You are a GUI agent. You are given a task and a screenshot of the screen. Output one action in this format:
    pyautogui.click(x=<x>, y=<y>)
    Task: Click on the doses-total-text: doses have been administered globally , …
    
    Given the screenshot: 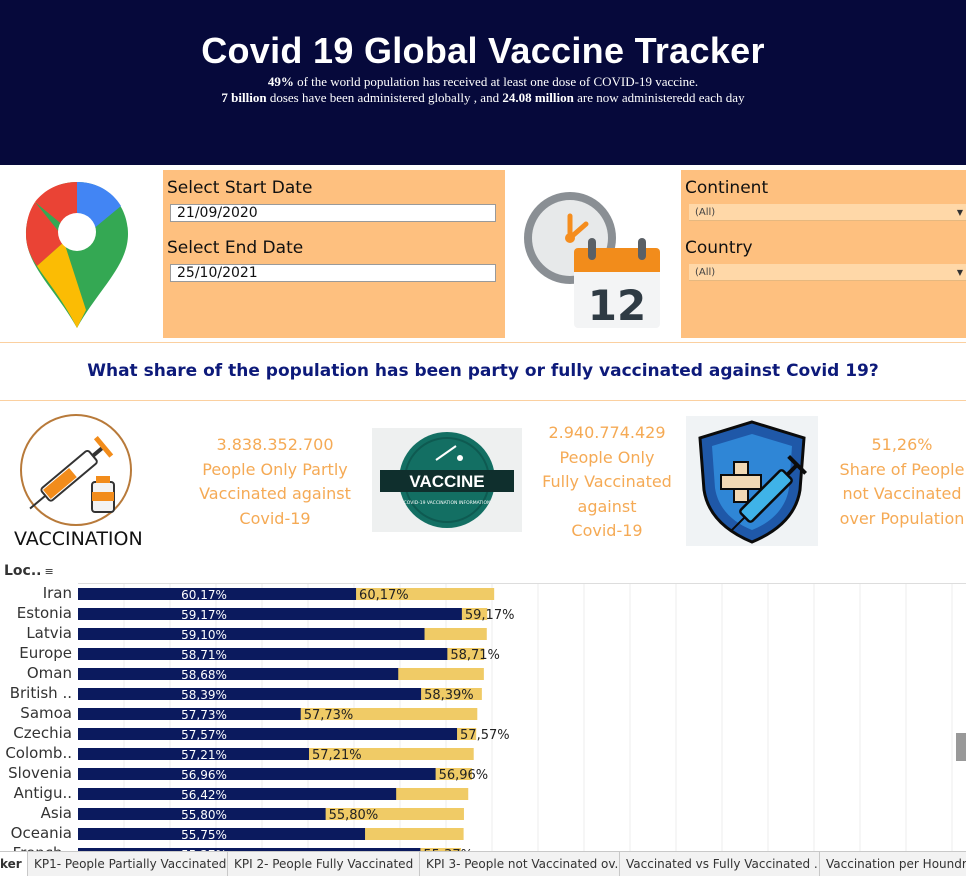 What is the action you would take?
    pyautogui.click(x=384, y=97)
    